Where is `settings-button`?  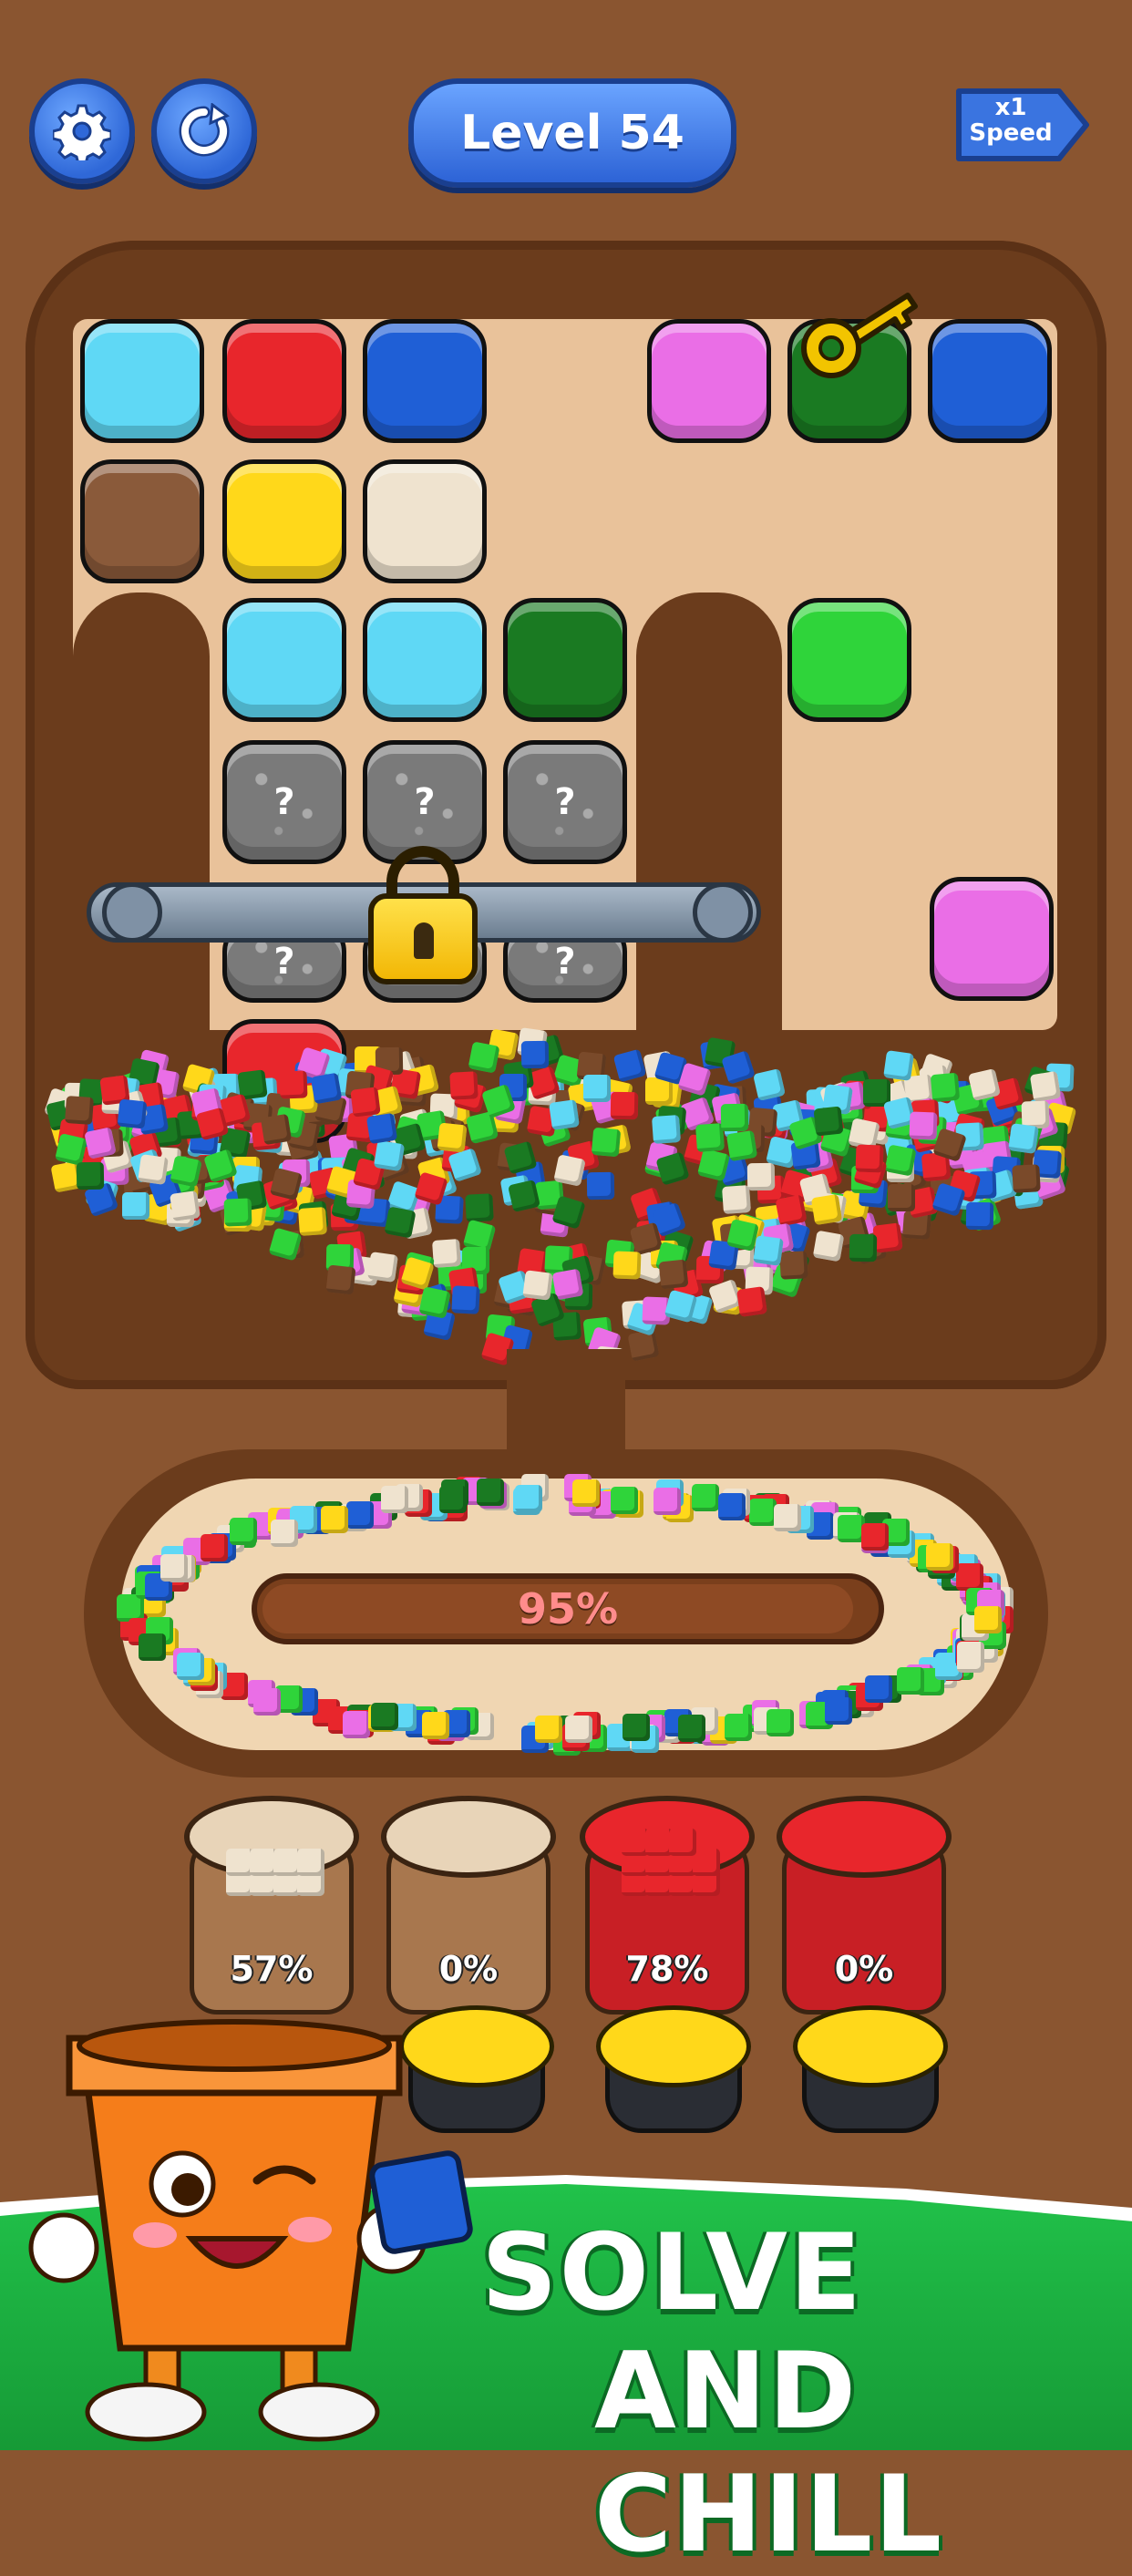
settings-button is located at coordinates (82, 131).